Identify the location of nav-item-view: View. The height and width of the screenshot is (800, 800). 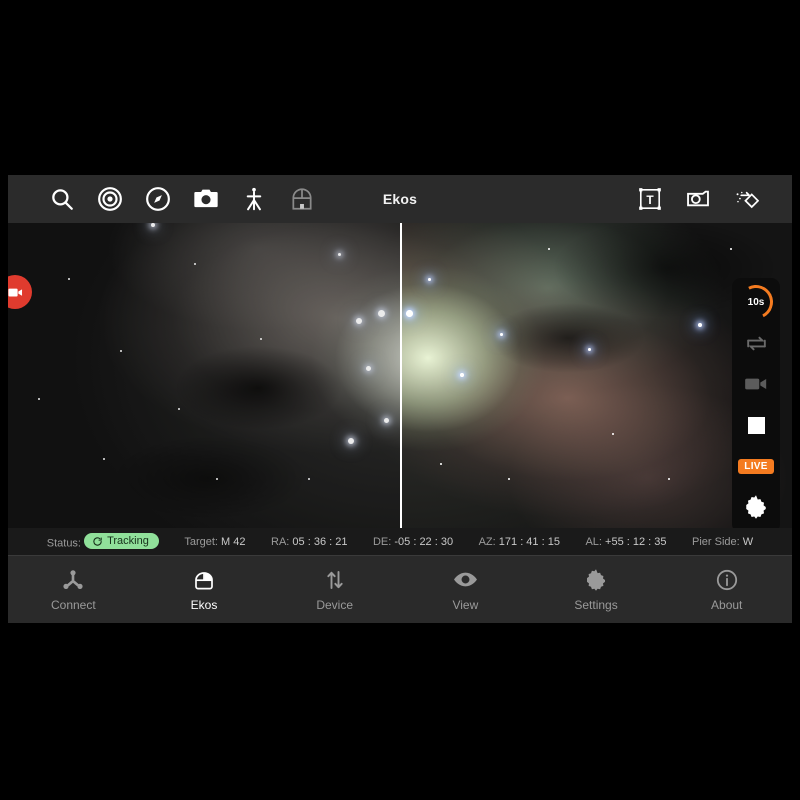
(465, 589).